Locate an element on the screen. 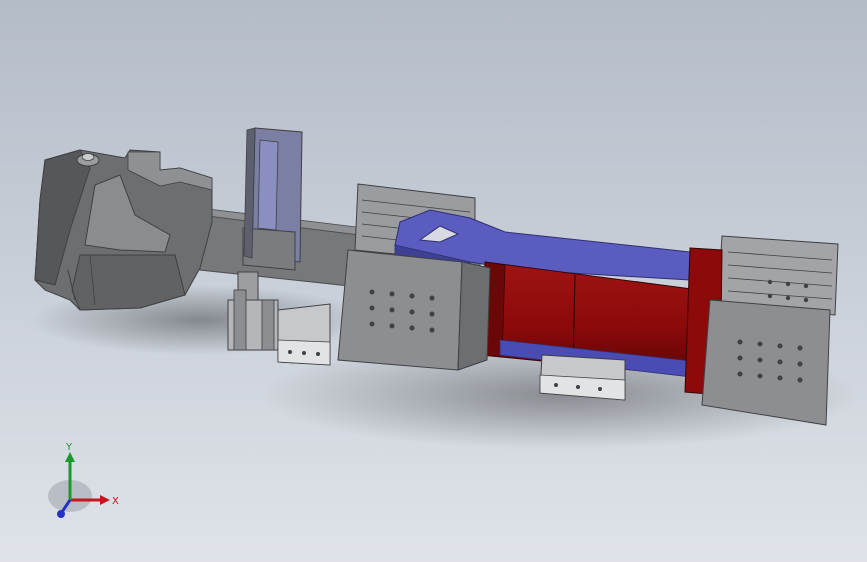  mounting-bracket-left is located at coordinates (304, 334).